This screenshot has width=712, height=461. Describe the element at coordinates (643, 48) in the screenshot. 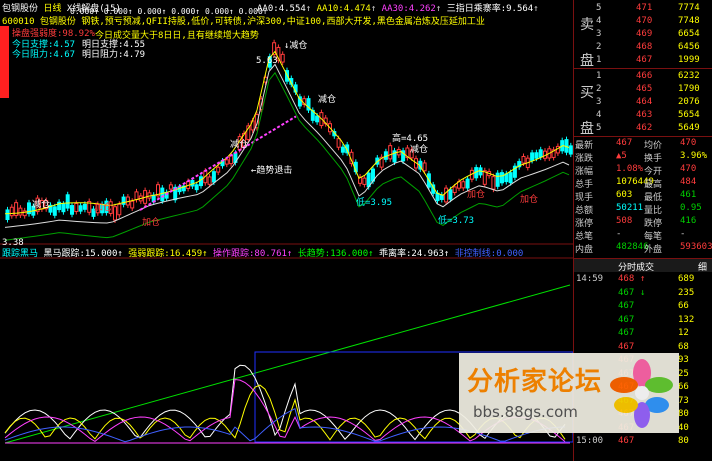

I see `sell-level-2: 2 468 6456` at that location.